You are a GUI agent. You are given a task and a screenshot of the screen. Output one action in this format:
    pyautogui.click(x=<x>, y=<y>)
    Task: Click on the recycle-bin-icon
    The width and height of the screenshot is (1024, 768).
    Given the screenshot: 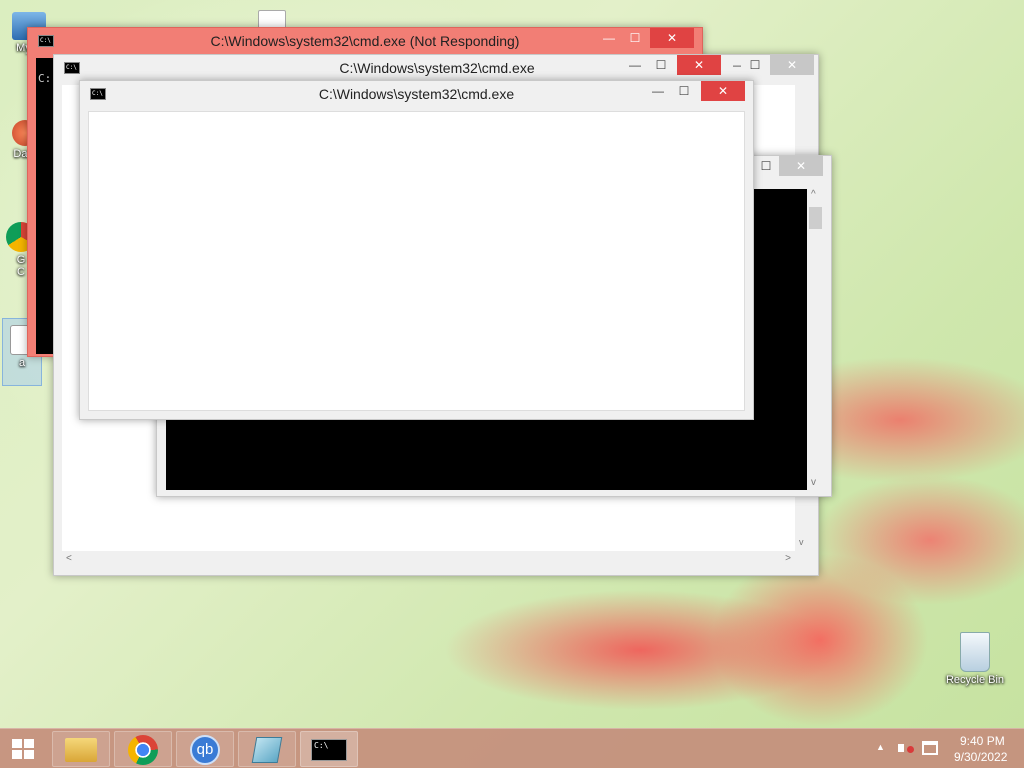 What is the action you would take?
    pyautogui.click(x=975, y=652)
    